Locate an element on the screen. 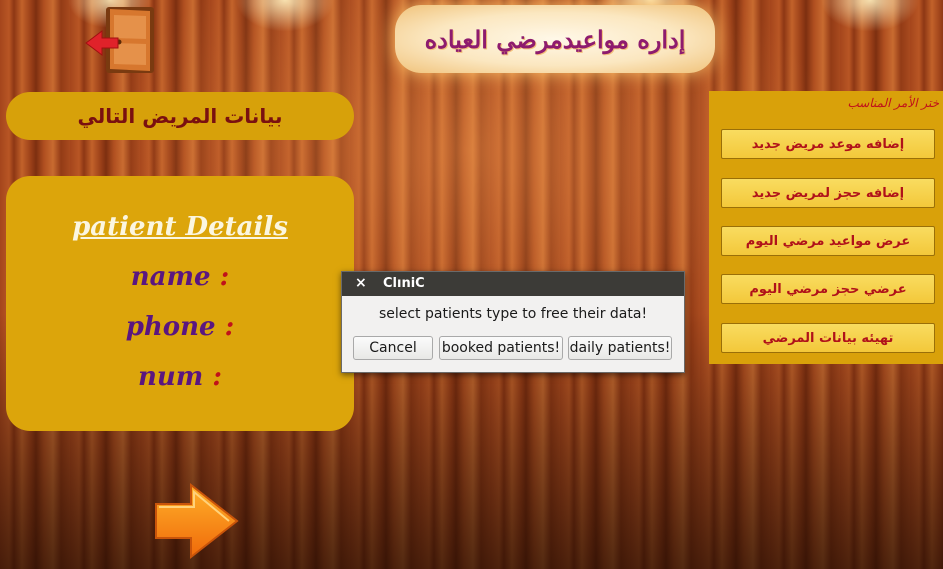  right-arrow-icon is located at coordinates (196, 521).